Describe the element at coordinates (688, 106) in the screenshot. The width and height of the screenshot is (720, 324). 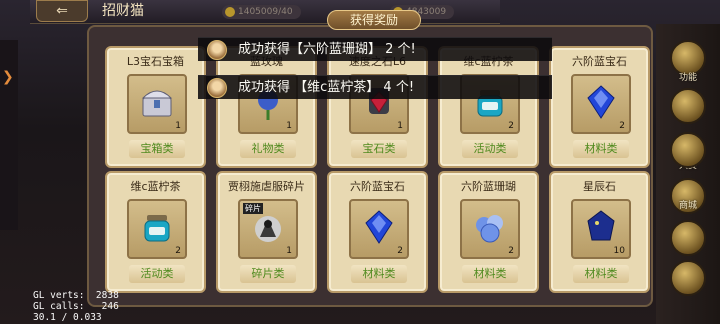
I see `tournament-icon` at that location.